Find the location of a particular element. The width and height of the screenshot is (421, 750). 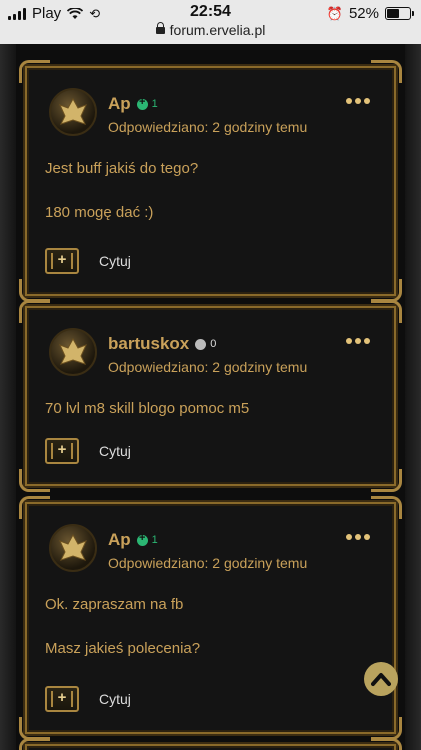

page-border-right is located at coordinates (413, 397).